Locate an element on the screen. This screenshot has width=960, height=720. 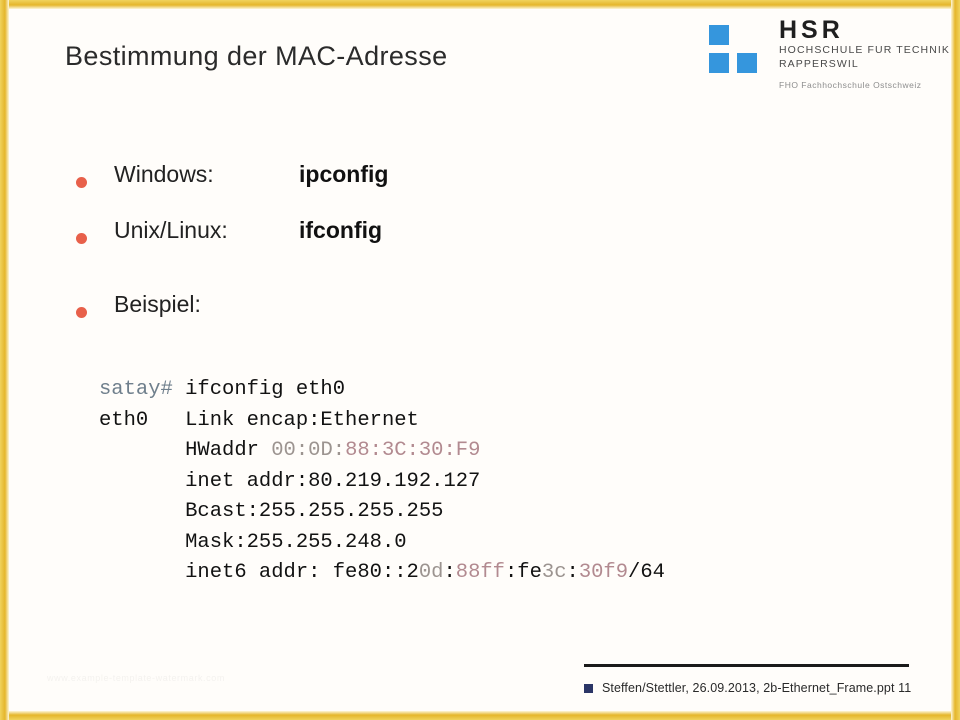
logo-squares-icon is located at coordinates (735, 49).